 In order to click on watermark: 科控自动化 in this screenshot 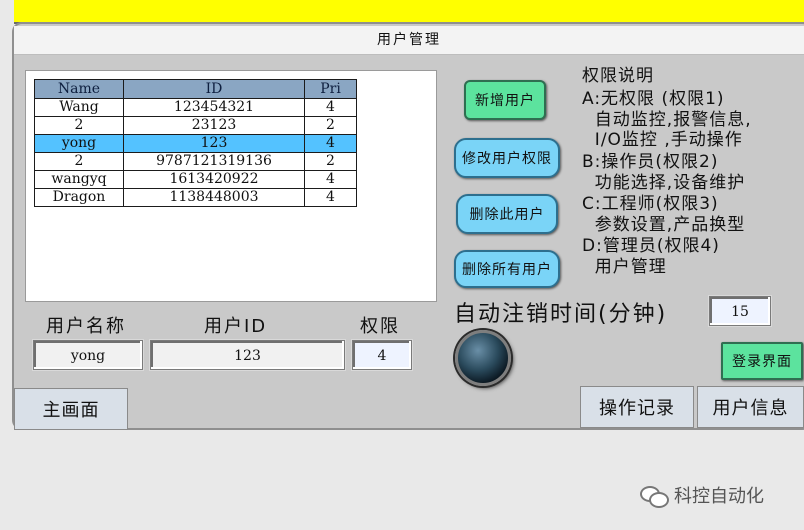, I will do `click(702, 495)`.